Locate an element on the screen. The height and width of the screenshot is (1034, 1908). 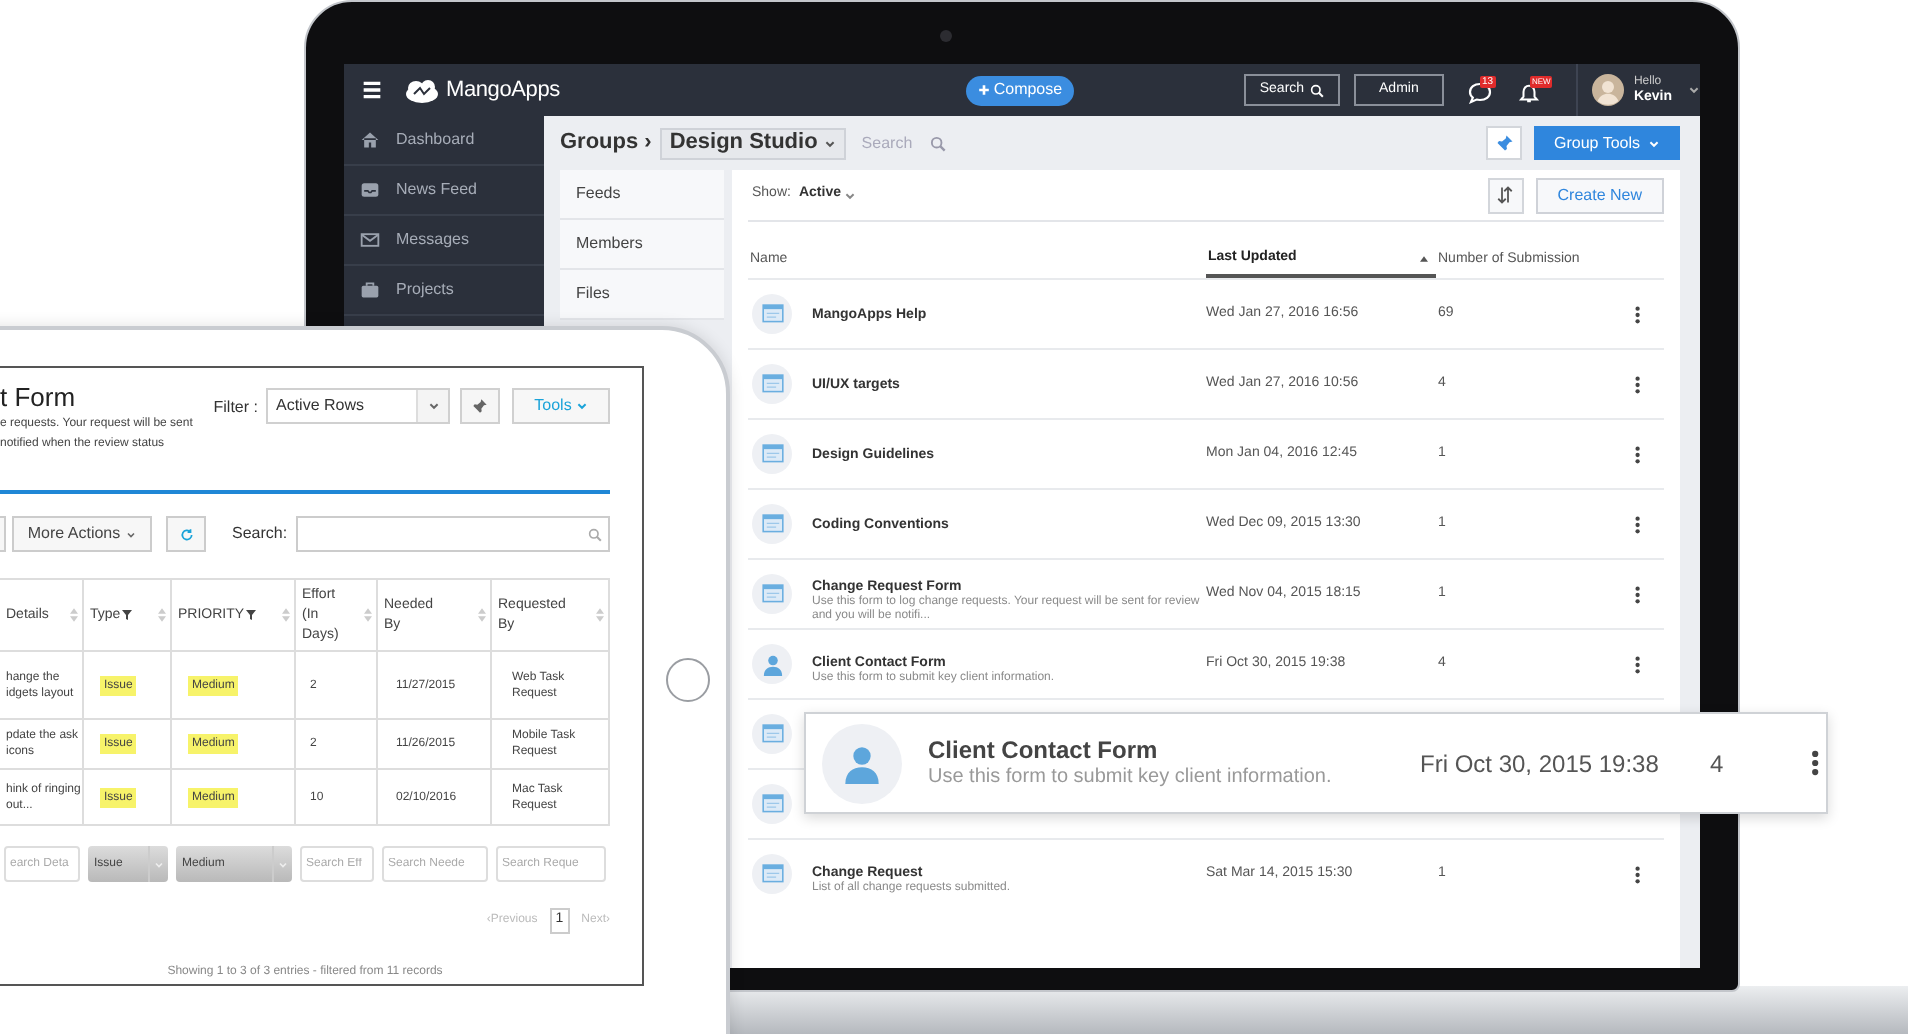
submission-count: 4 is located at coordinates (1718, 764).